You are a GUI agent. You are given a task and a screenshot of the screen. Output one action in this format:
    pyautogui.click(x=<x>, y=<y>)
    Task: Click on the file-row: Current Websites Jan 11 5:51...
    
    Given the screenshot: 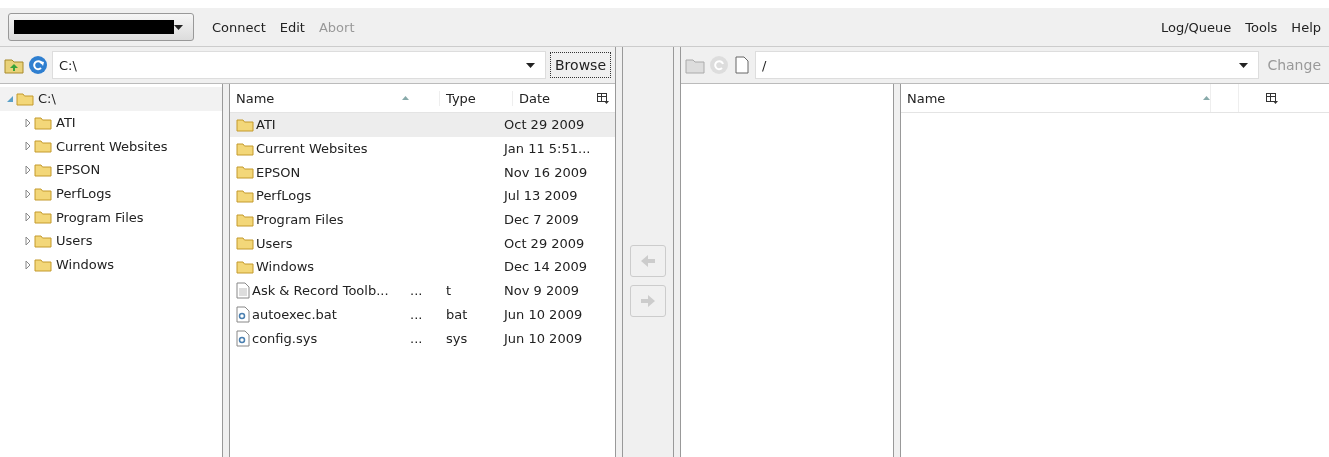 What is the action you would take?
    pyautogui.click(x=422, y=148)
    